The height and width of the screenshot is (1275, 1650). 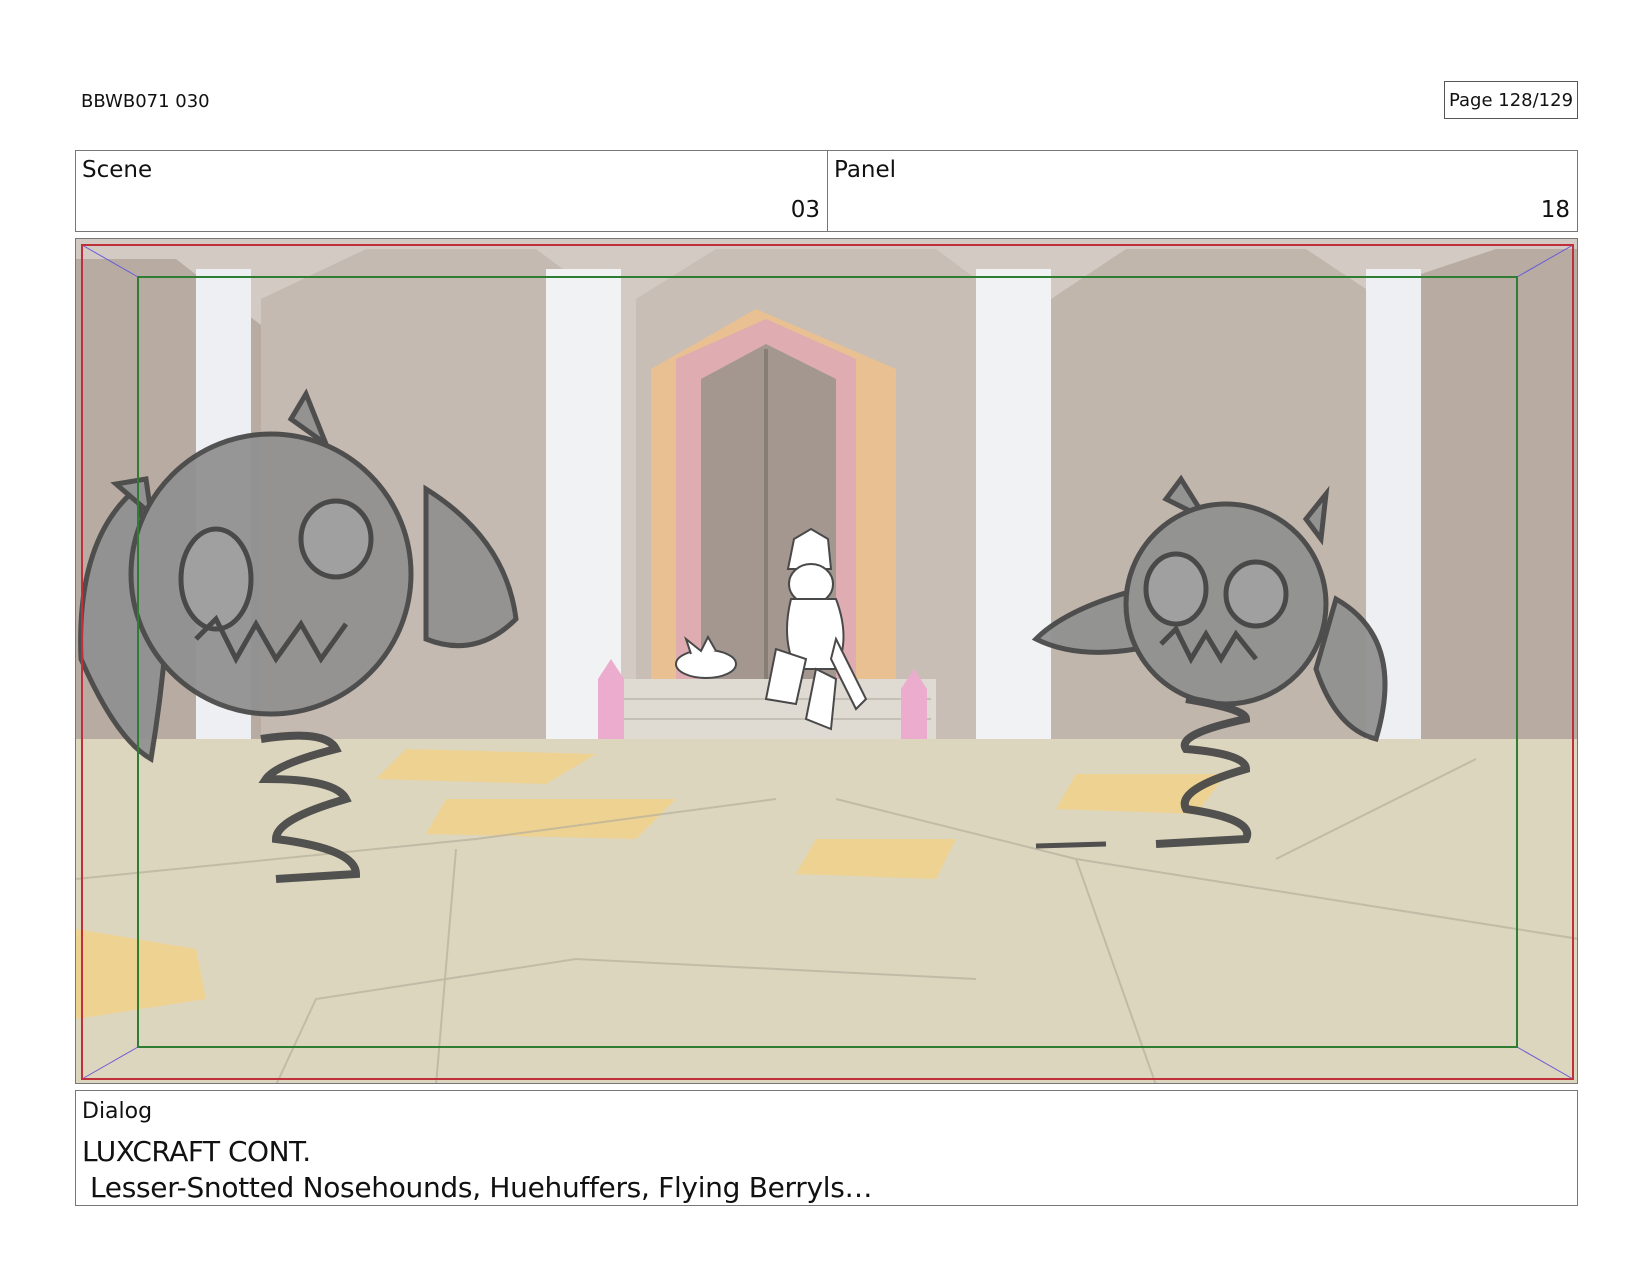 I want to click on scene-number: 03, so click(x=805, y=210).